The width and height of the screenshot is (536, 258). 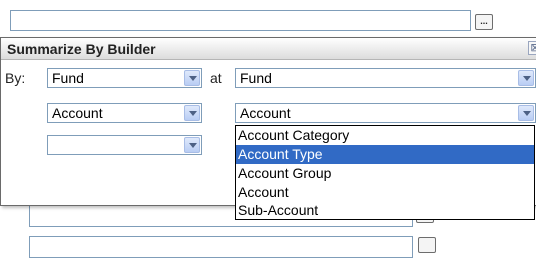 I want to click on dropdown-option: Account Group, so click(x=385, y=173).